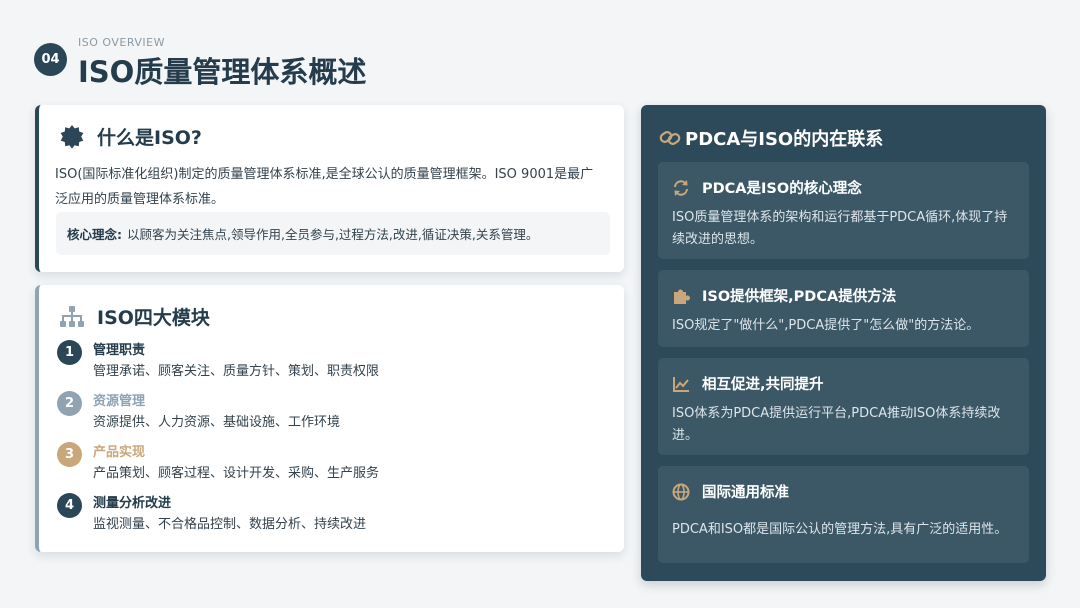 The image size is (1080, 608). Describe the element at coordinates (119, 452) in the screenshot. I see `module-title: 产品实现` at that location.